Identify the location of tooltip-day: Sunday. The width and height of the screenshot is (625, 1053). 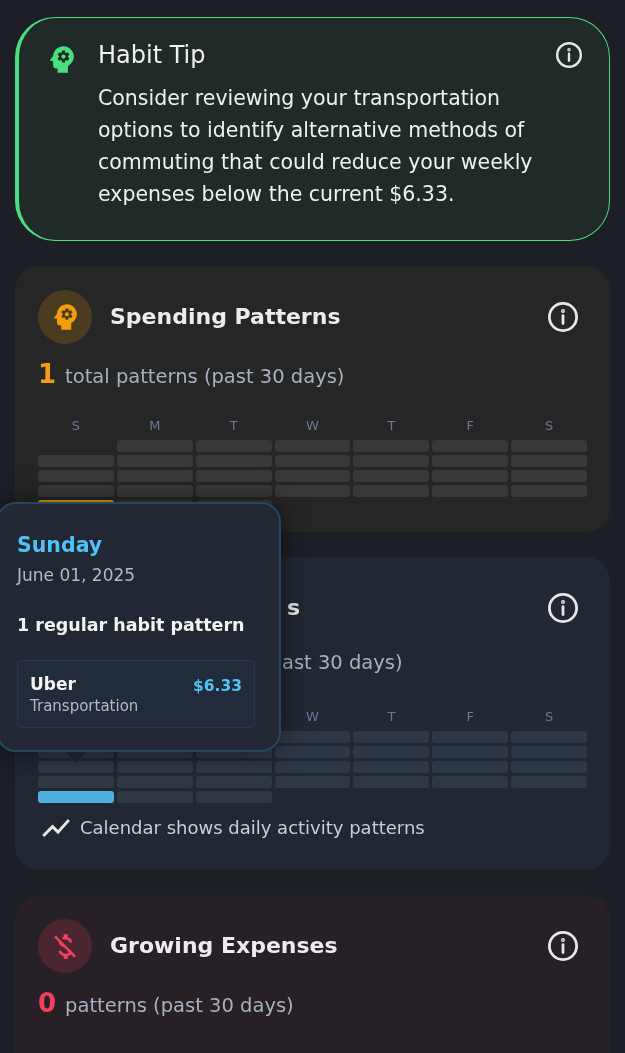
(136, 545).